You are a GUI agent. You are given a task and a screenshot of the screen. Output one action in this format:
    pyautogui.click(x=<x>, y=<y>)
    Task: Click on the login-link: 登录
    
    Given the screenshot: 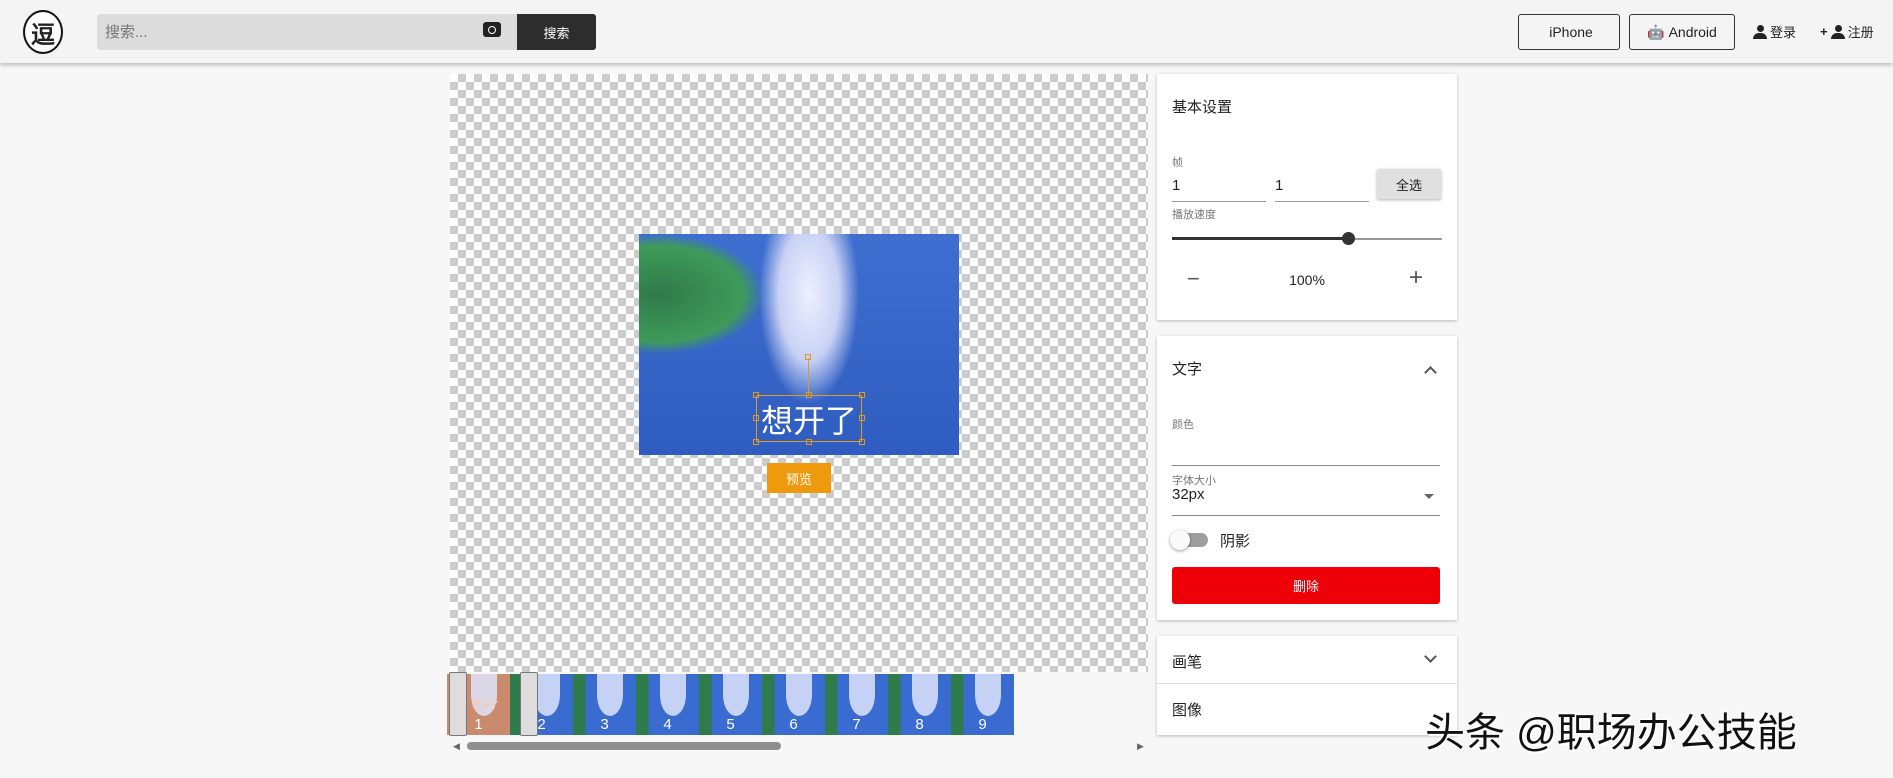 What is the action you would take?
    pyautogui.click(x=1774, y=31)
    